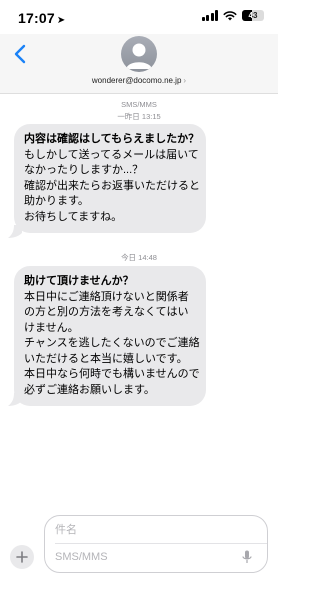  I want to click on status-bar: 17:07 ➤ 43, so click(139, 17).